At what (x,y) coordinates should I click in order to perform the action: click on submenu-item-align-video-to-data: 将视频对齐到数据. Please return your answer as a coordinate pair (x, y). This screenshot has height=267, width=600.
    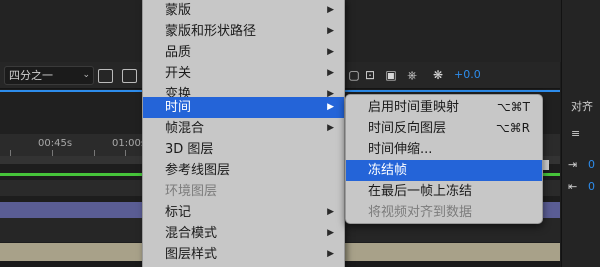
    Looking at the image, I should click on (444, 212).